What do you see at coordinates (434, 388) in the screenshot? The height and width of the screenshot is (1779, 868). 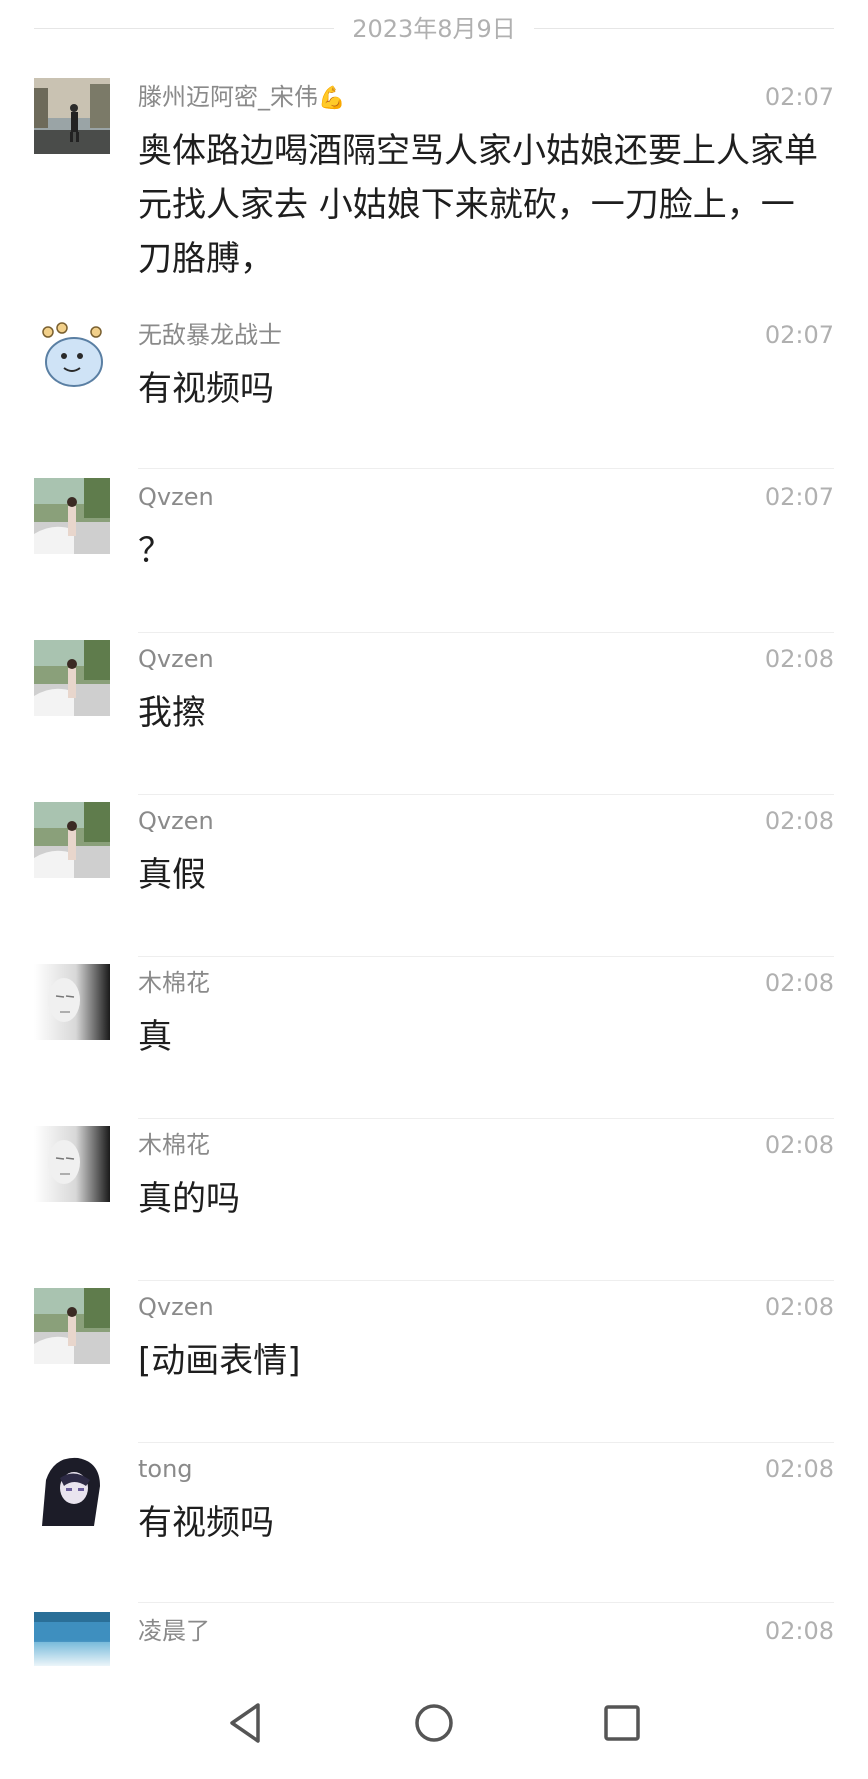 I see `message-item: 无敌暴龙战士 02:07 有视频吗` at bounding box center [434, 388].